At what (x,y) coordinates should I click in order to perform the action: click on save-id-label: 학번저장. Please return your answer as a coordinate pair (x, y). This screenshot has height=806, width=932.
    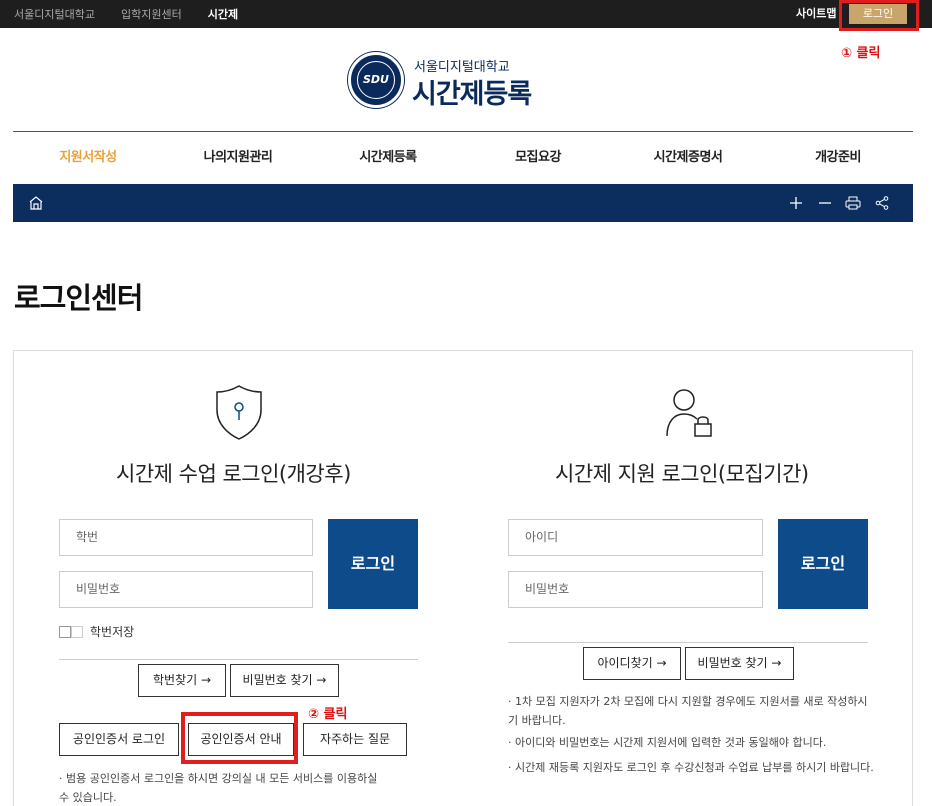
    Looking at the image, I should click on (112, 632).